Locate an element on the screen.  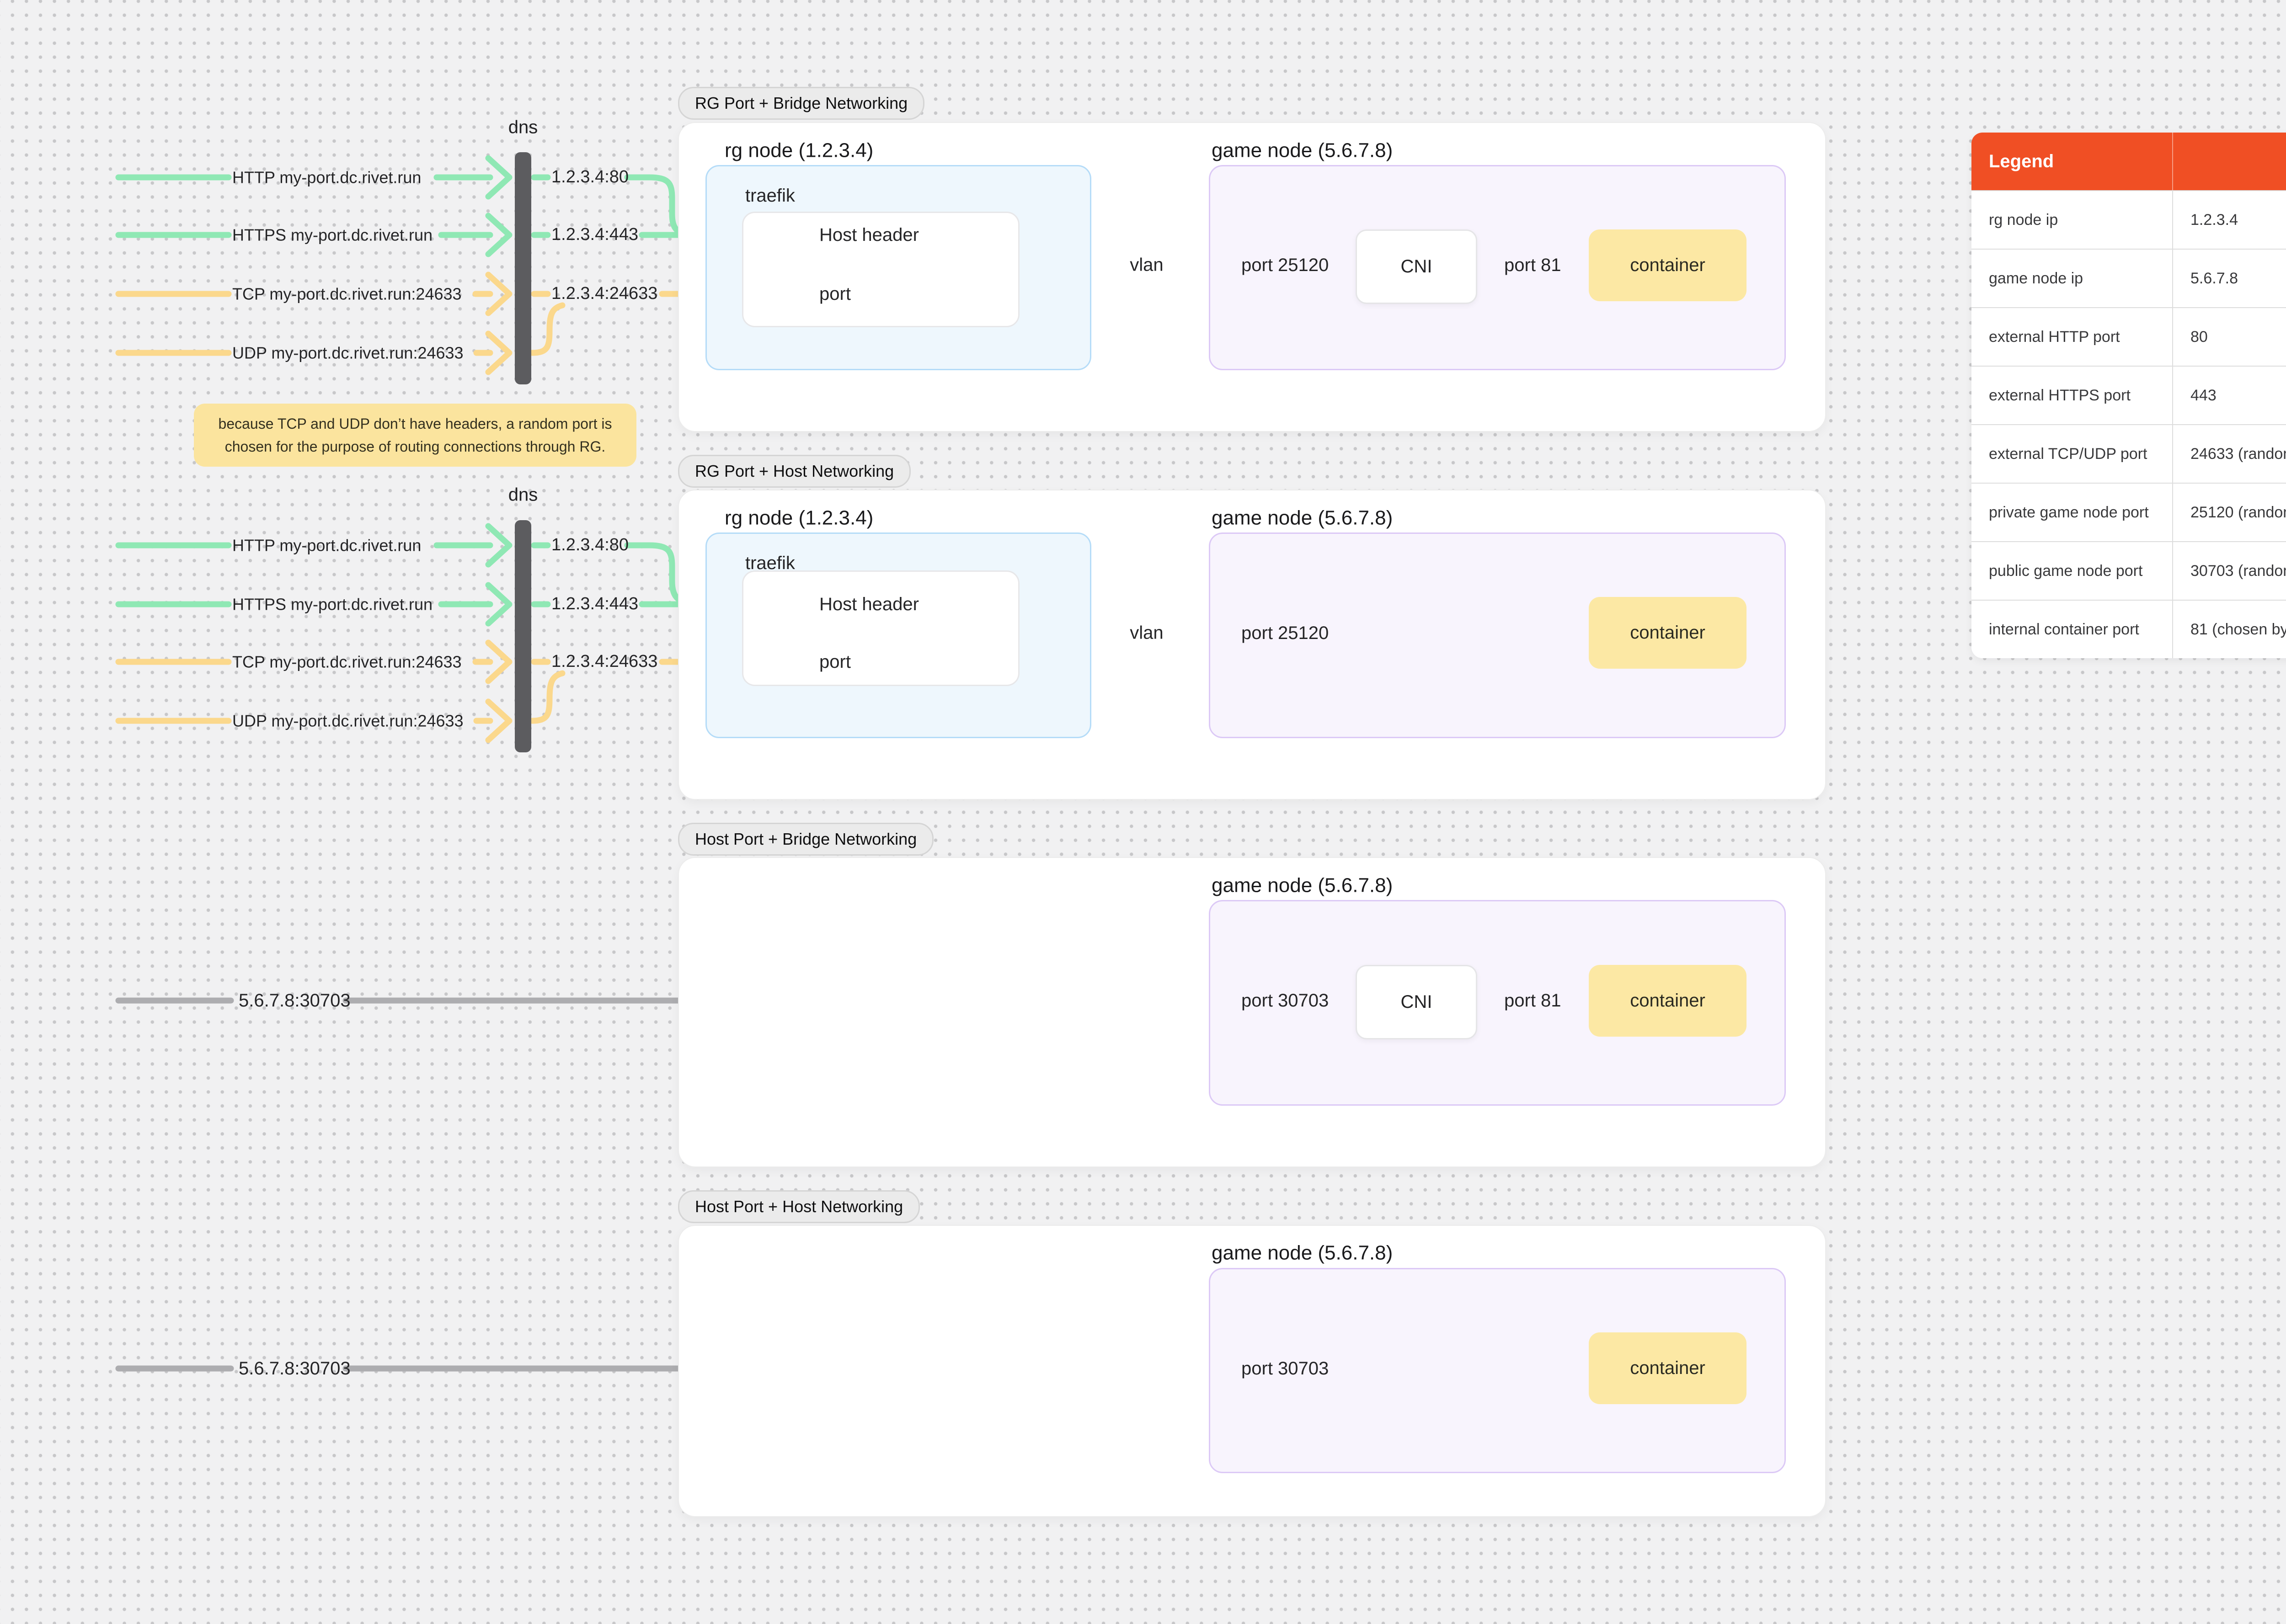
legend-header-label: Legend is located at coordinates (2071, 161).